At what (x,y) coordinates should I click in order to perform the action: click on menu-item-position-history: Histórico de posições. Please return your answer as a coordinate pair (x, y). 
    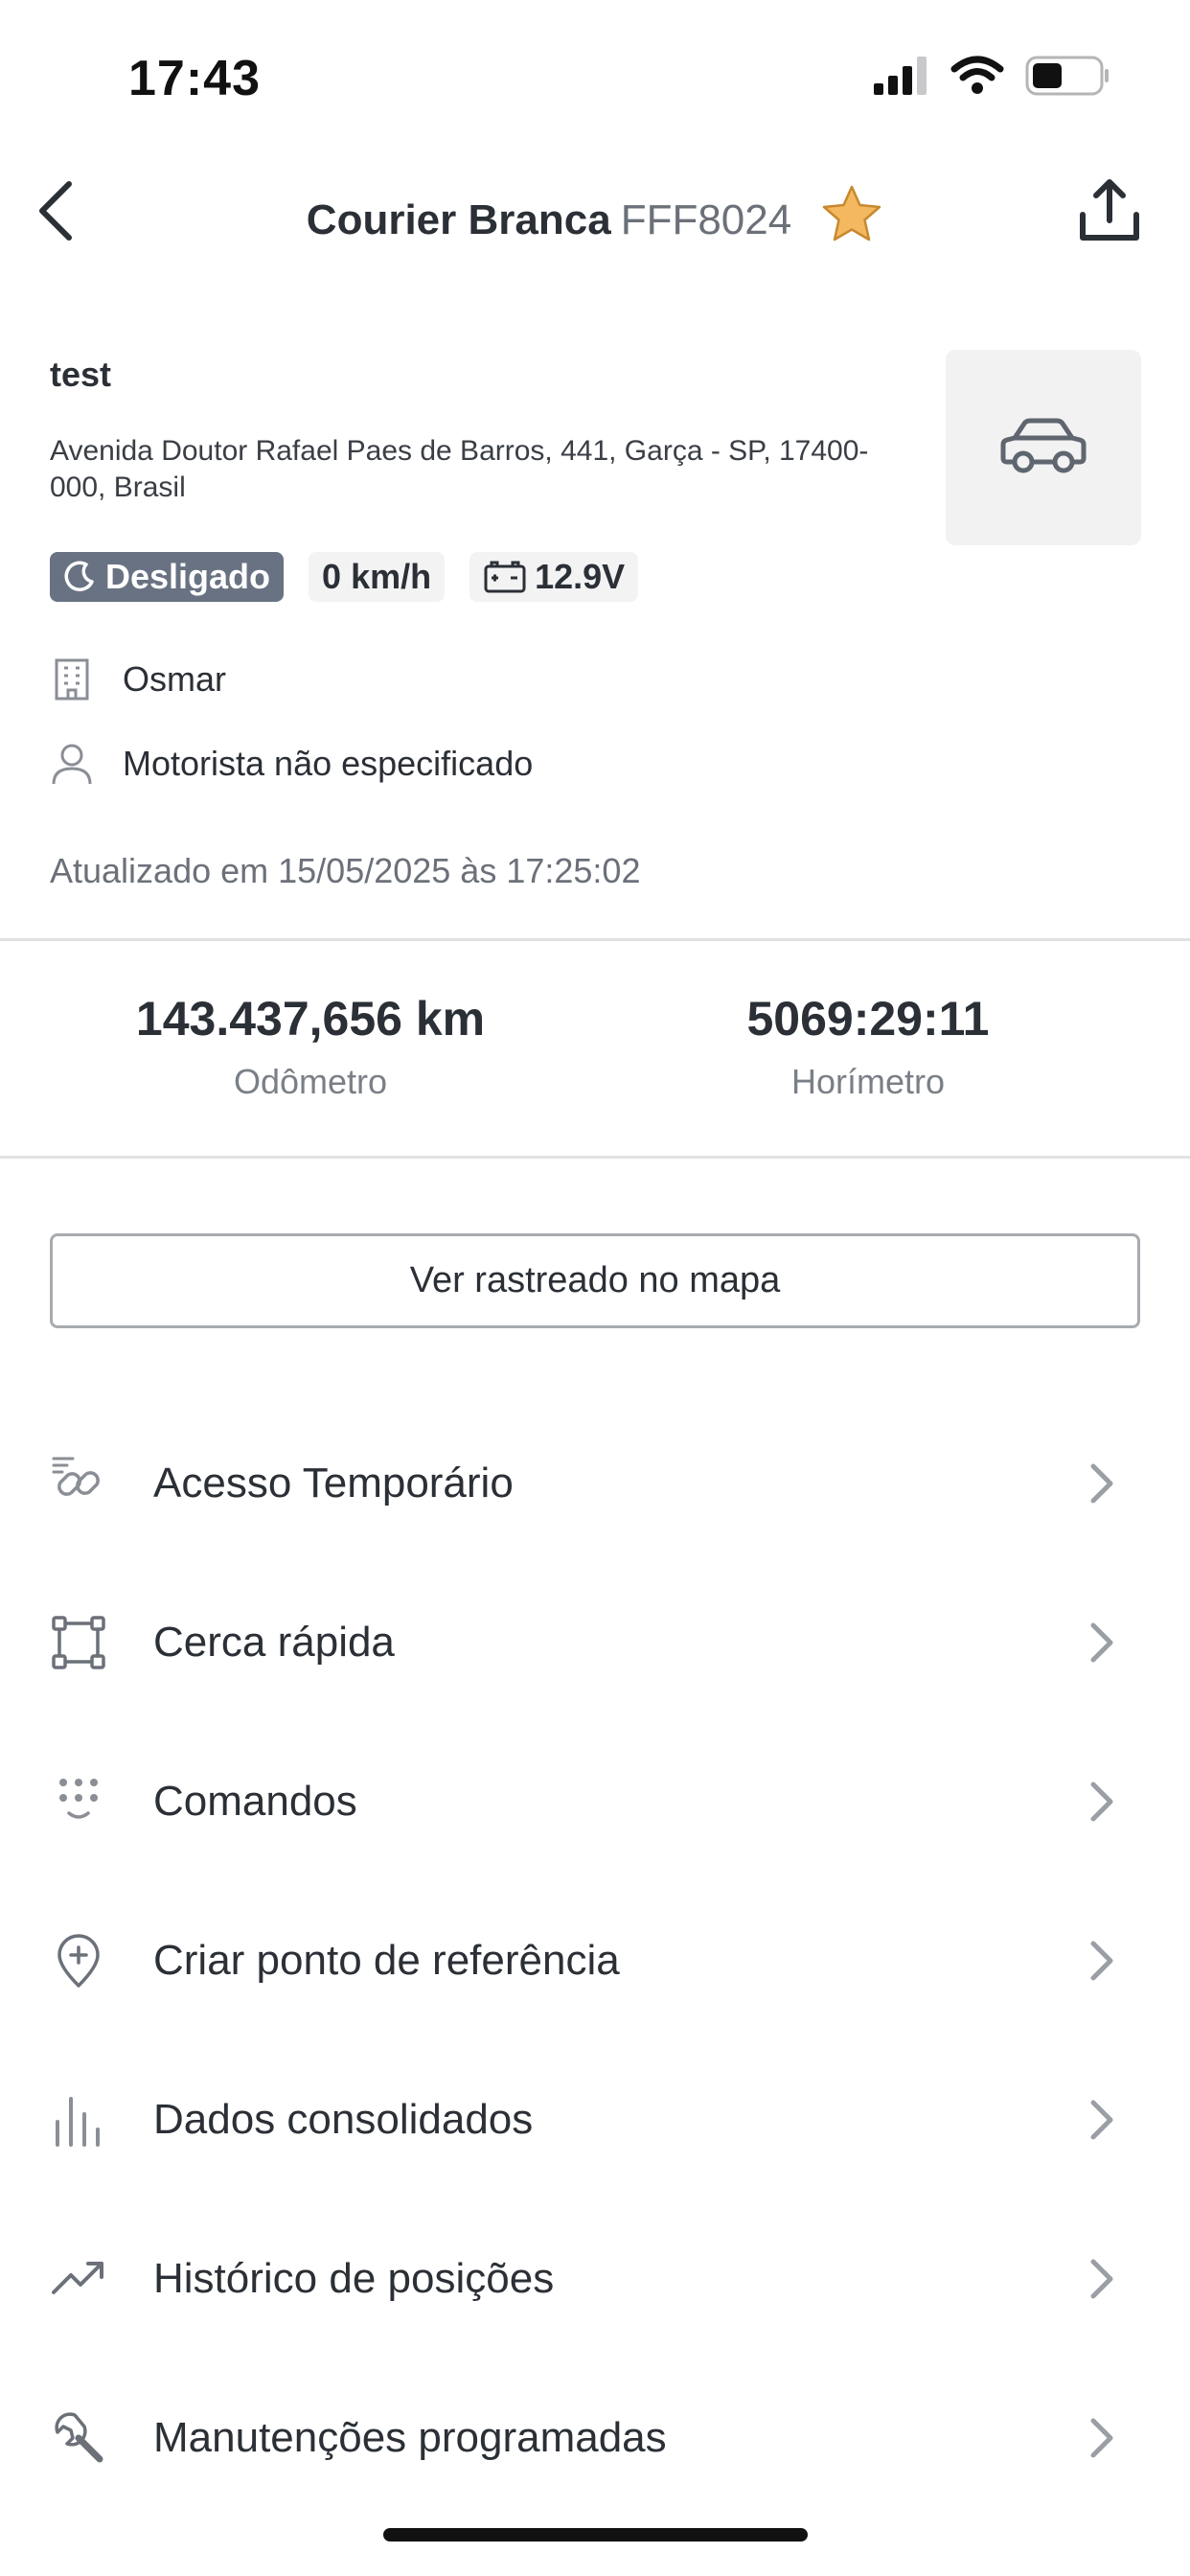
    Looking at the image, I should click on (595, 2278).